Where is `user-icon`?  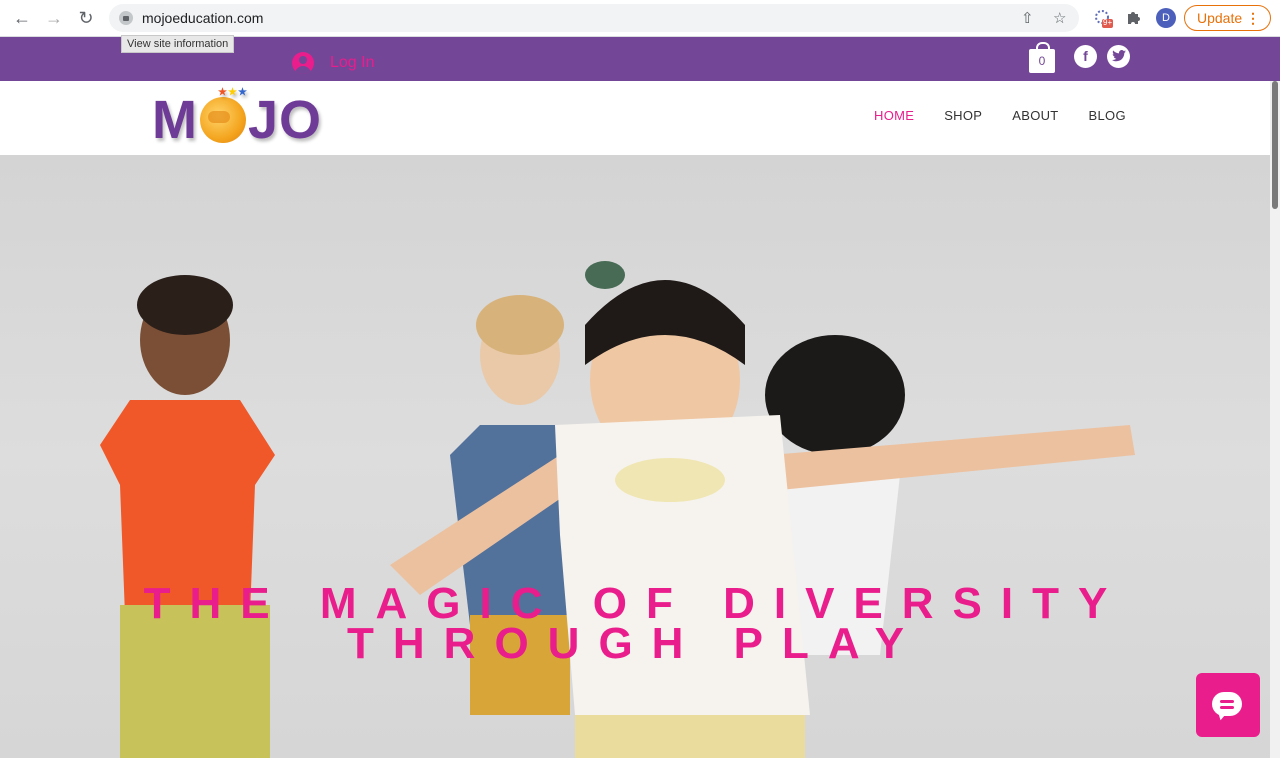
user-icon is located at coordinates (303, 63).